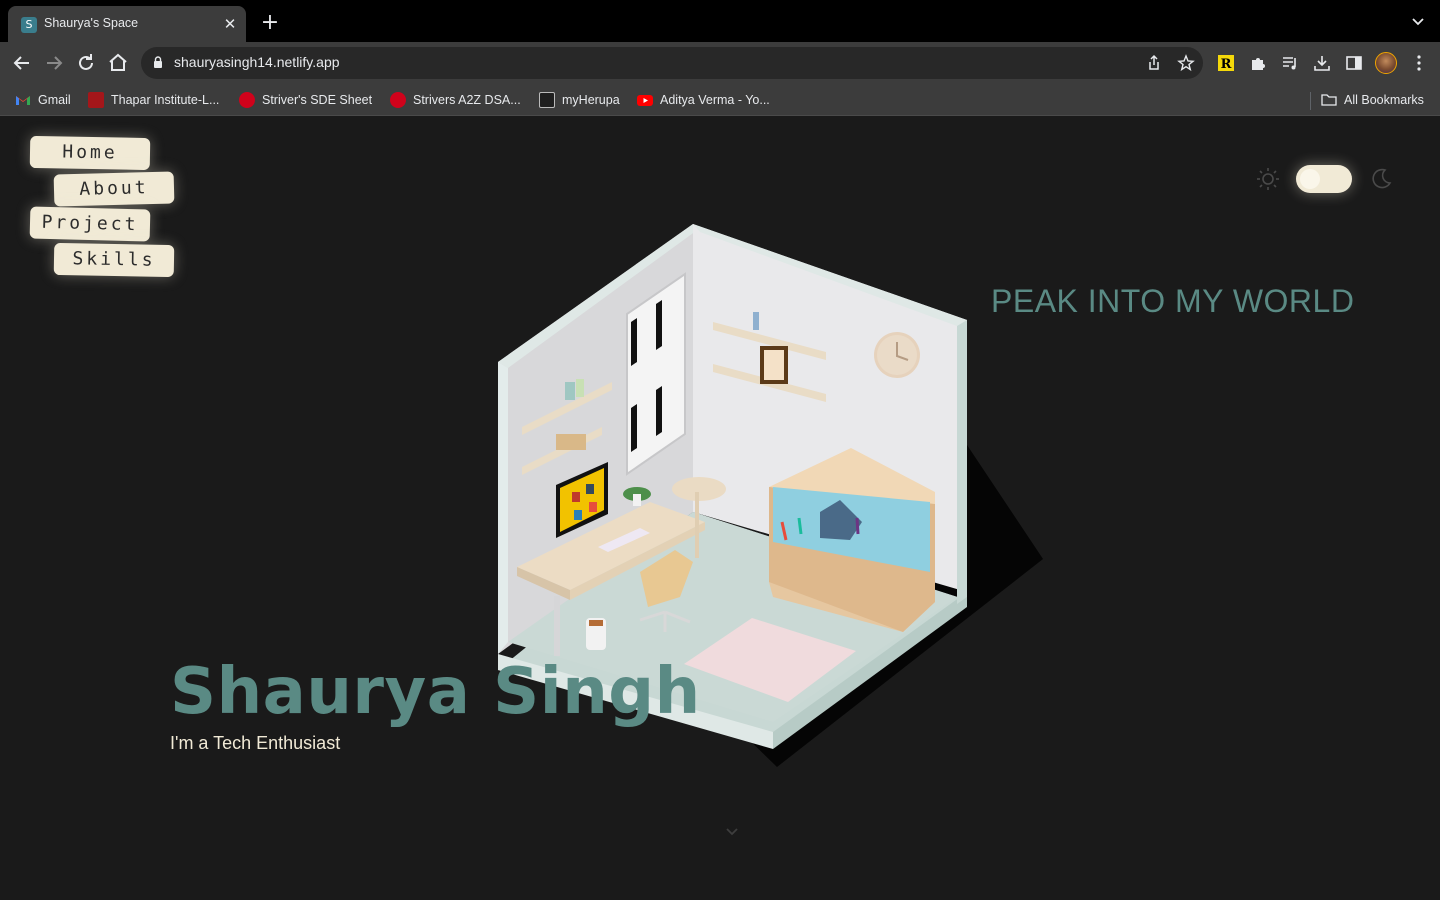  I want to click on bookmark-star-icon, so click(1186, 63).